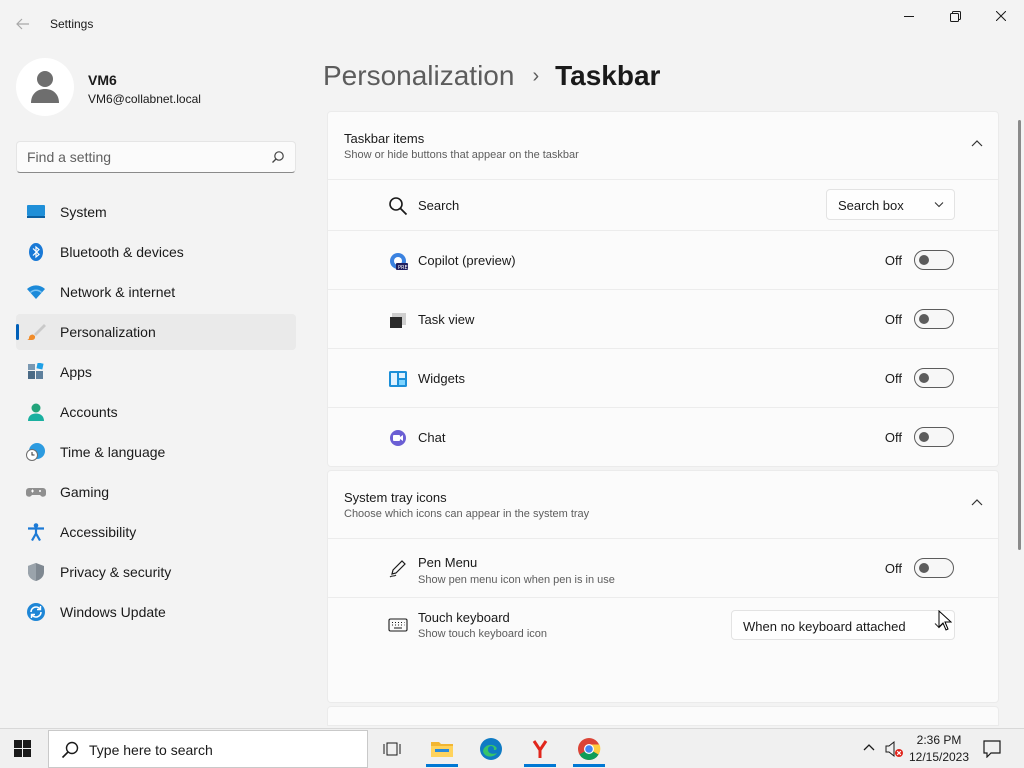  I want to click on notification-icon, so click(992, 749).